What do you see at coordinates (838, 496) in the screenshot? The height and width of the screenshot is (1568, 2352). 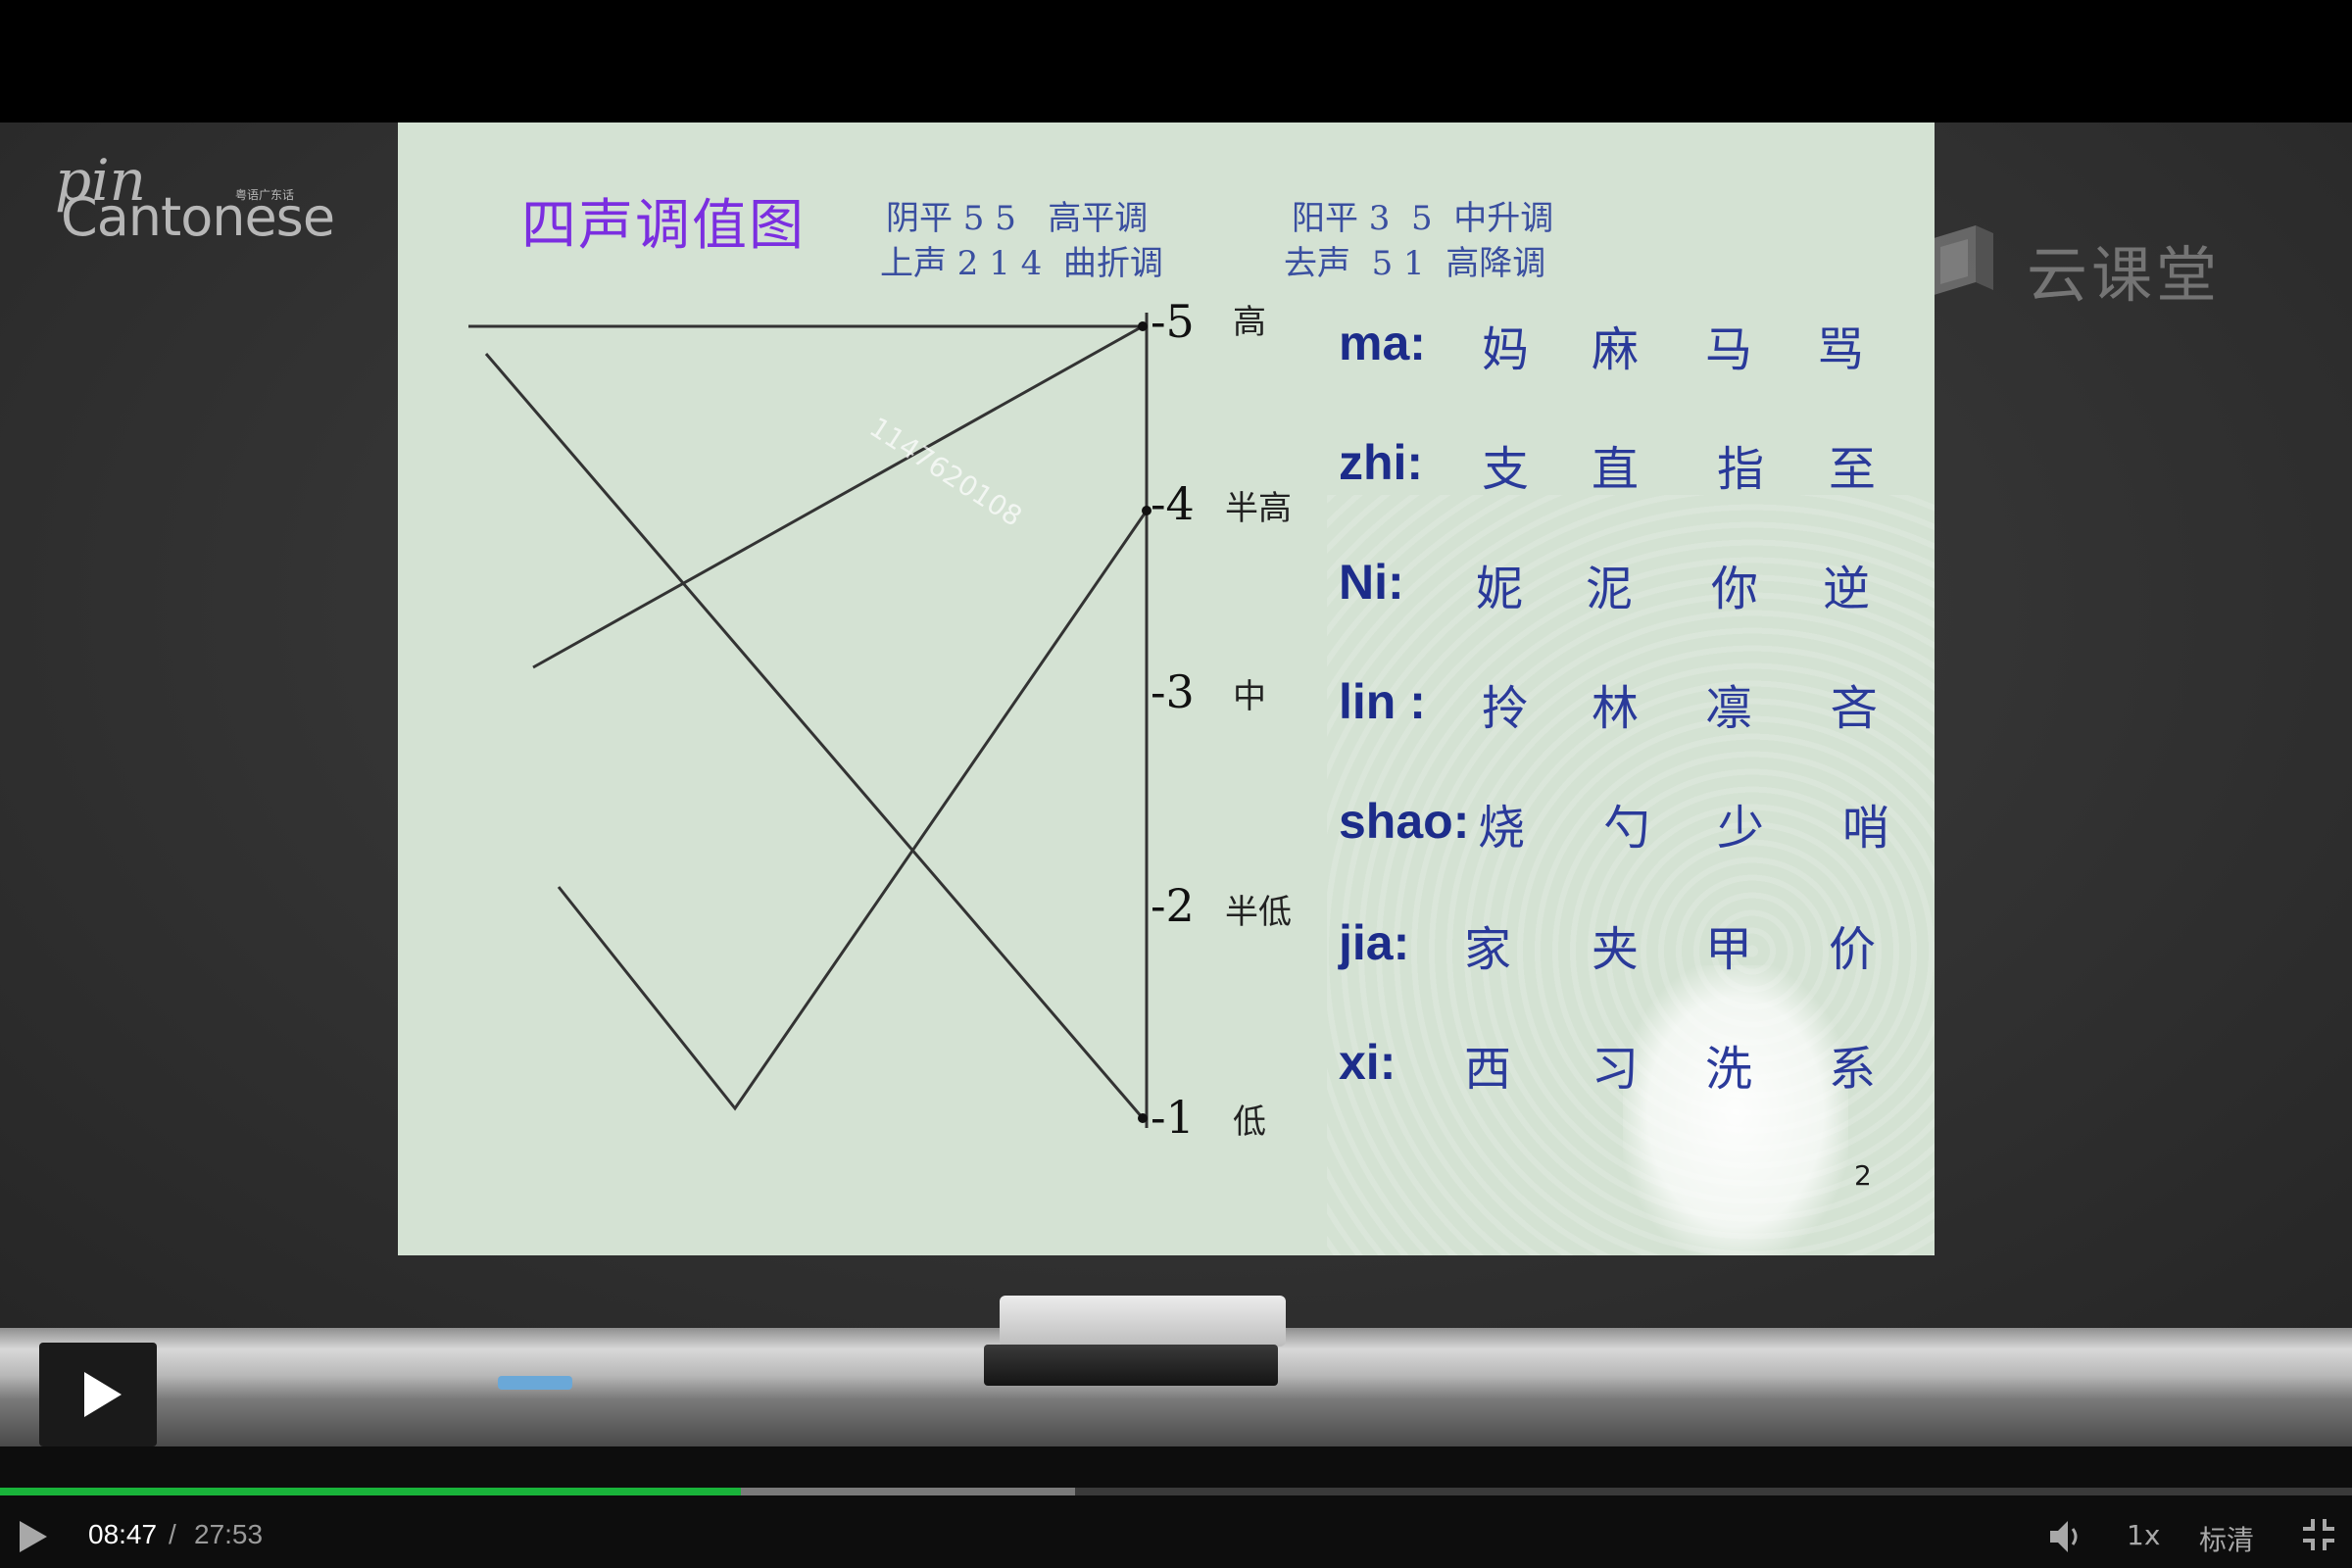 I see `tone-line-yangping` at bounding box center [838, 496].